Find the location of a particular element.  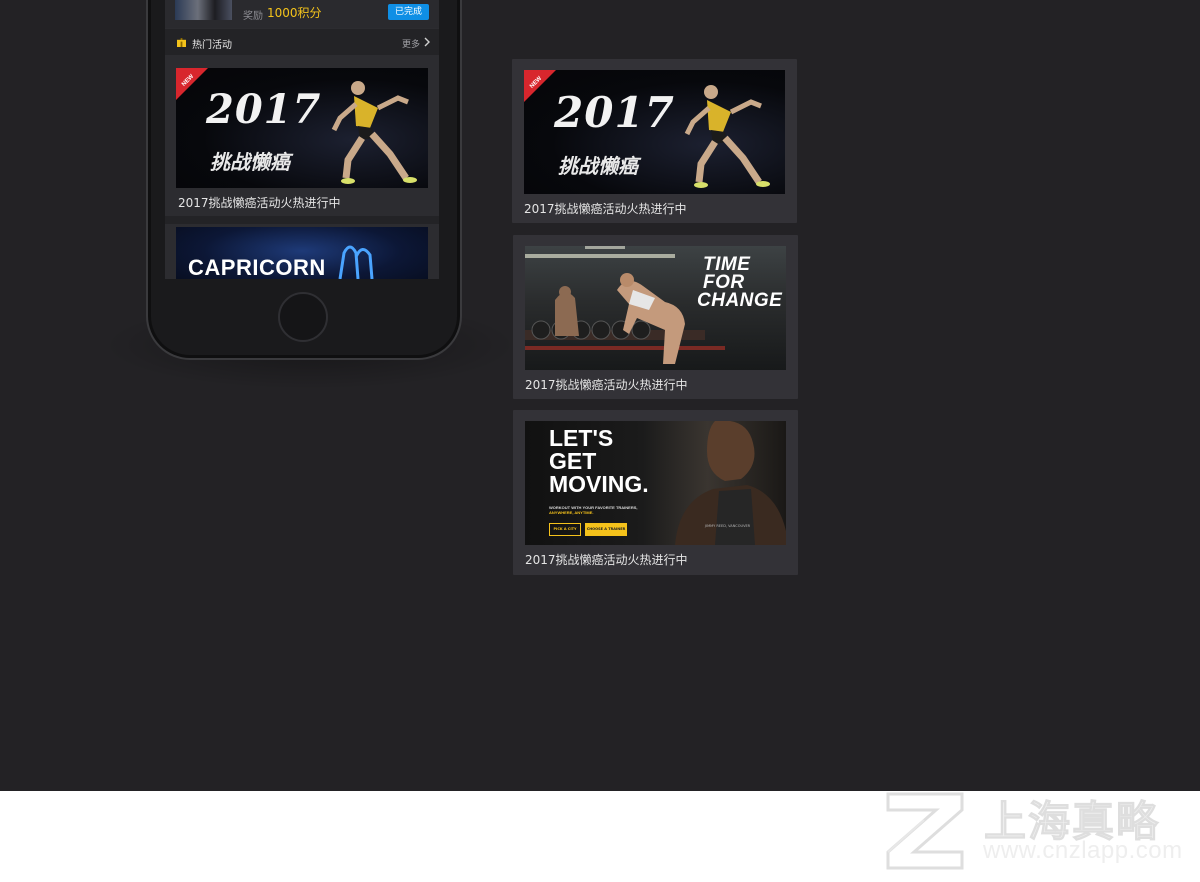

task-thumbnail is located at coordinates (203, 10).